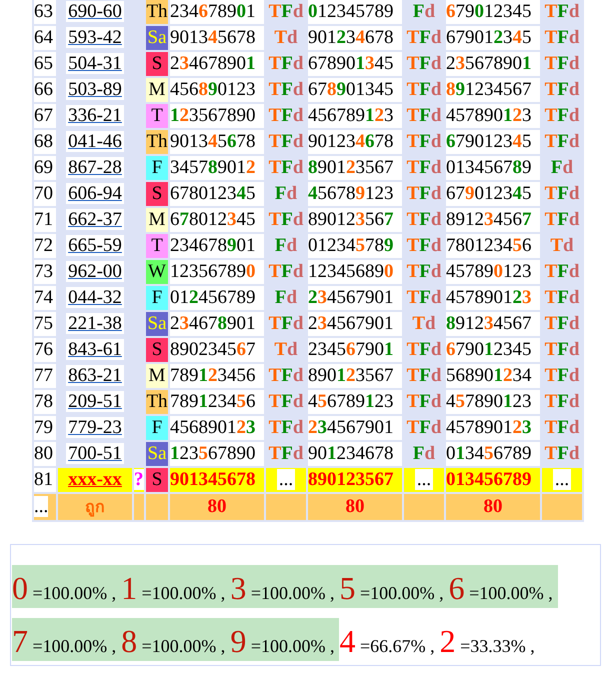 This screenshot has height=695, width=613. I want to click on code-link: 606-94, so click(95, 193).